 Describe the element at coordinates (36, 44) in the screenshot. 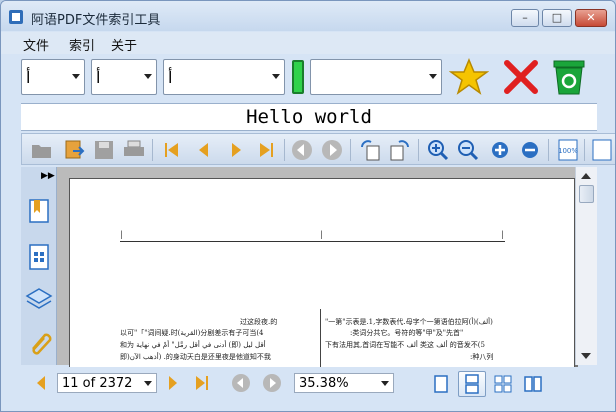

I see `menu-file: 文件` at that location.